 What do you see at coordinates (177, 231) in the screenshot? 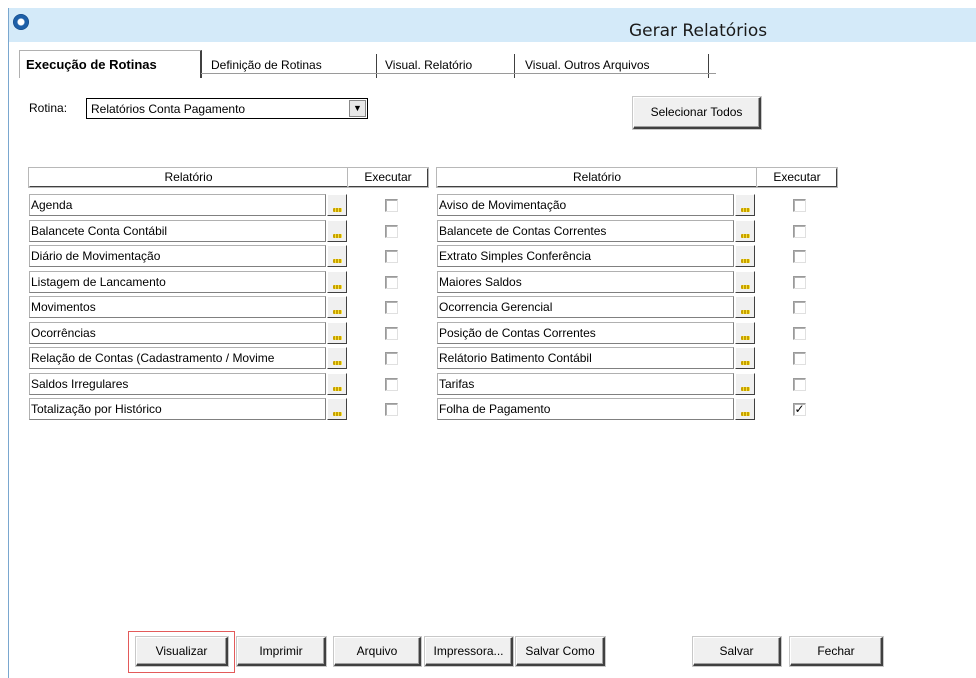
I see `report-row-left: Balancete Conta Contábil` at bounding box center [177, 231].